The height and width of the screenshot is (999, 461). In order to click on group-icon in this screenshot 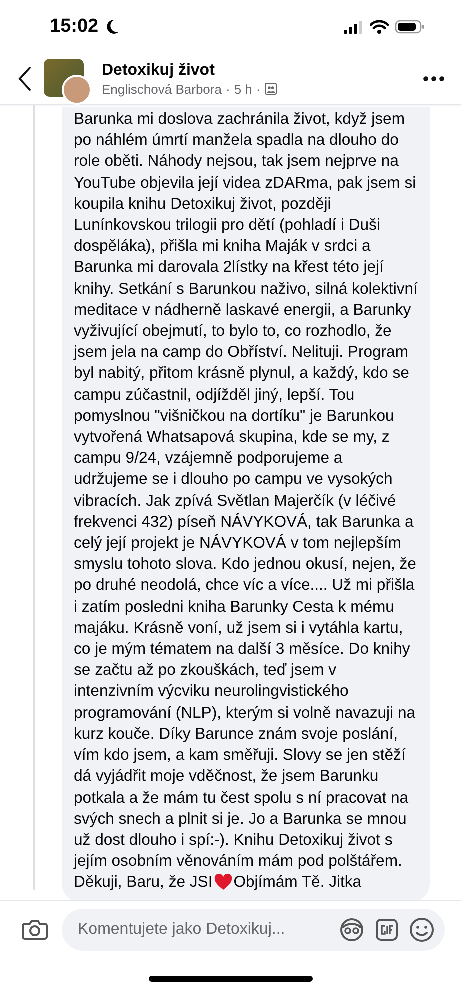, I will do `click(270, 89)`.